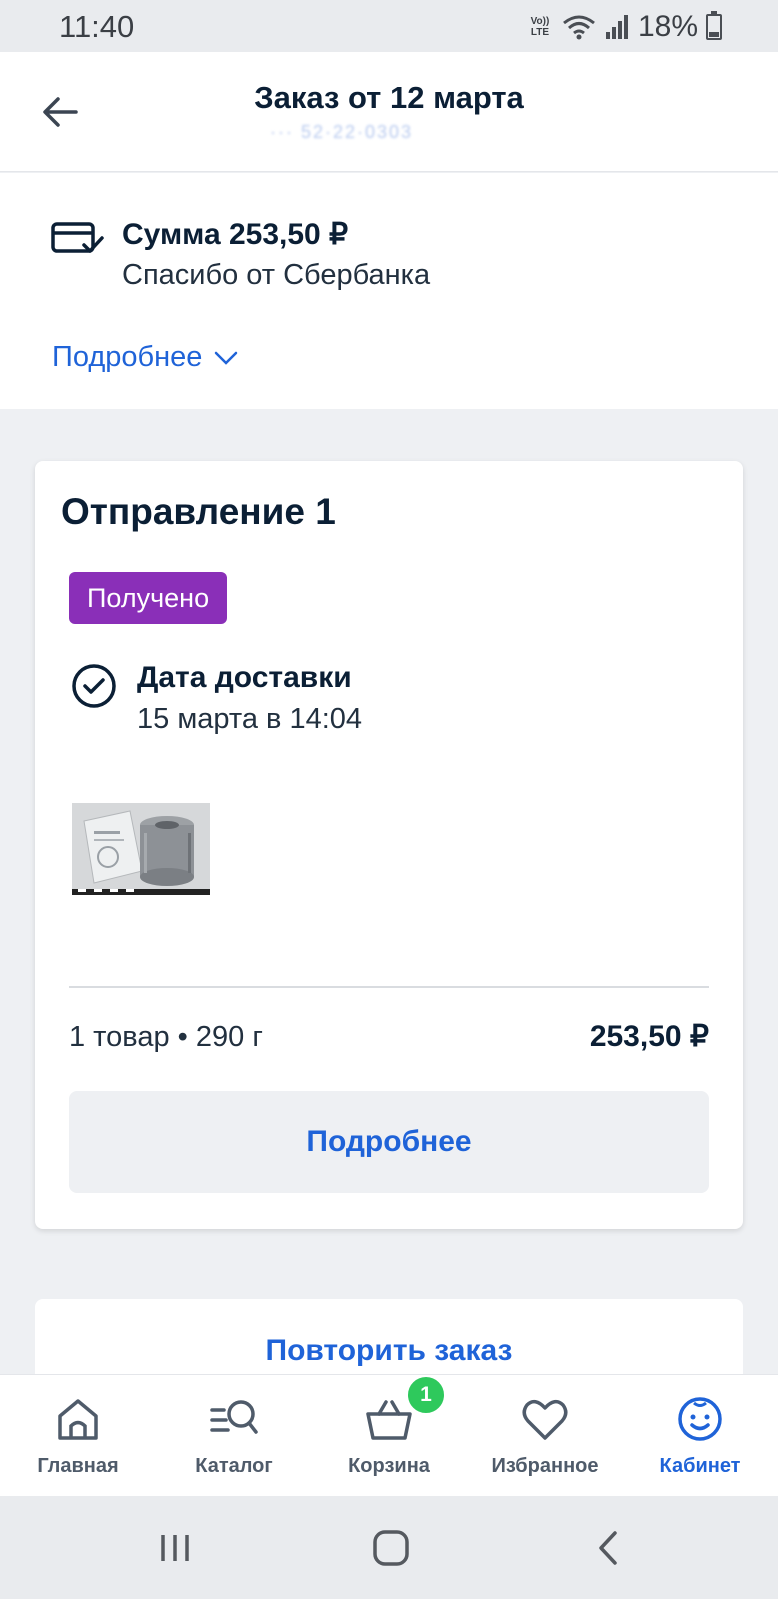 The width and height of the screenshot is (778, 1599). I want to click on oil-filter-image, so click(141, 849).